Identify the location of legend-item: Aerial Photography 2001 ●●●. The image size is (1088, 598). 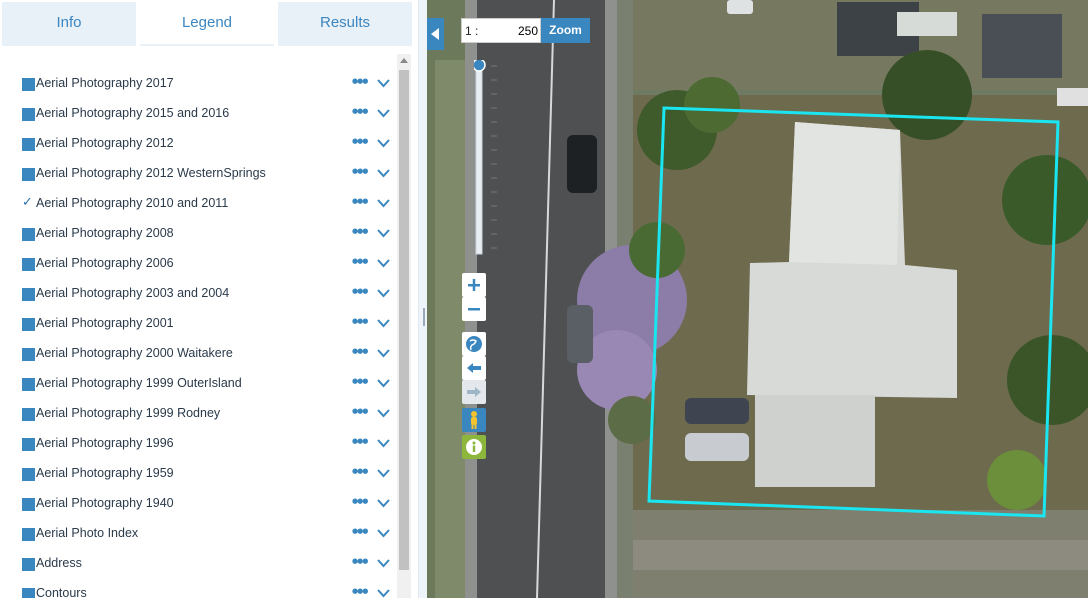
(198, 323).